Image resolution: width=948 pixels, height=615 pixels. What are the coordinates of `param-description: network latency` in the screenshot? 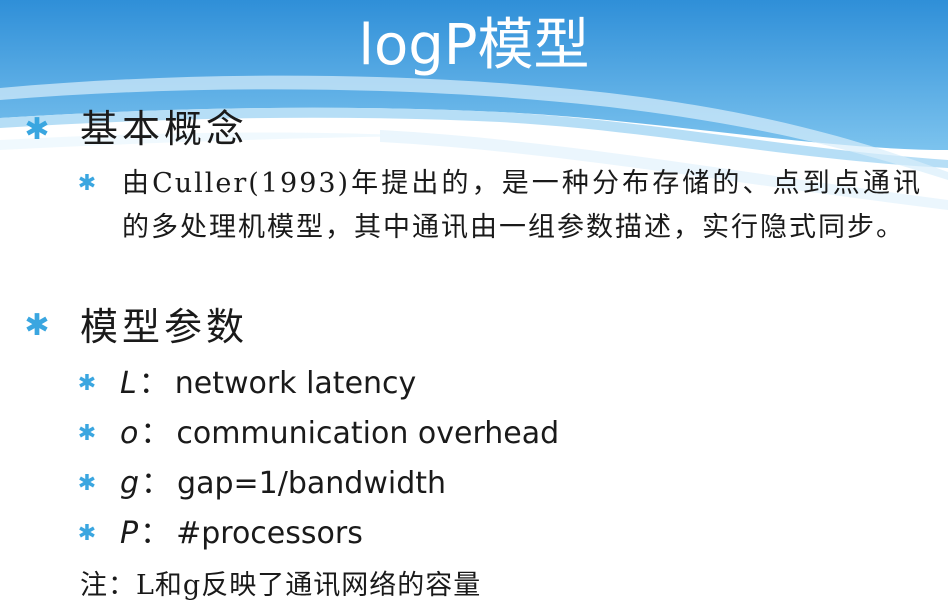 It's located at (295, 383).